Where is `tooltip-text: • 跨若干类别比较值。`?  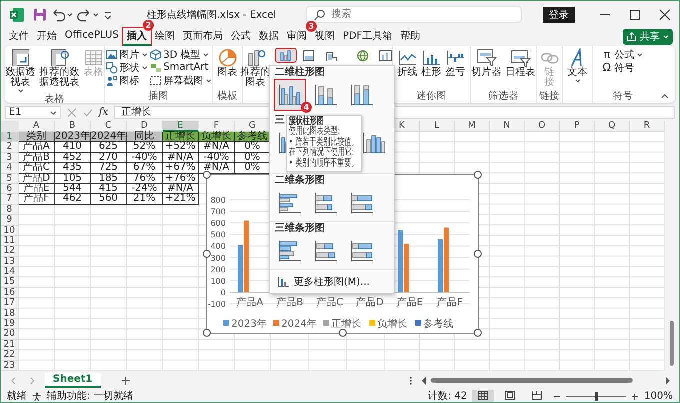 tooltip-text: • 跨若干类别比较值。 is located at coordinates (324, 143).